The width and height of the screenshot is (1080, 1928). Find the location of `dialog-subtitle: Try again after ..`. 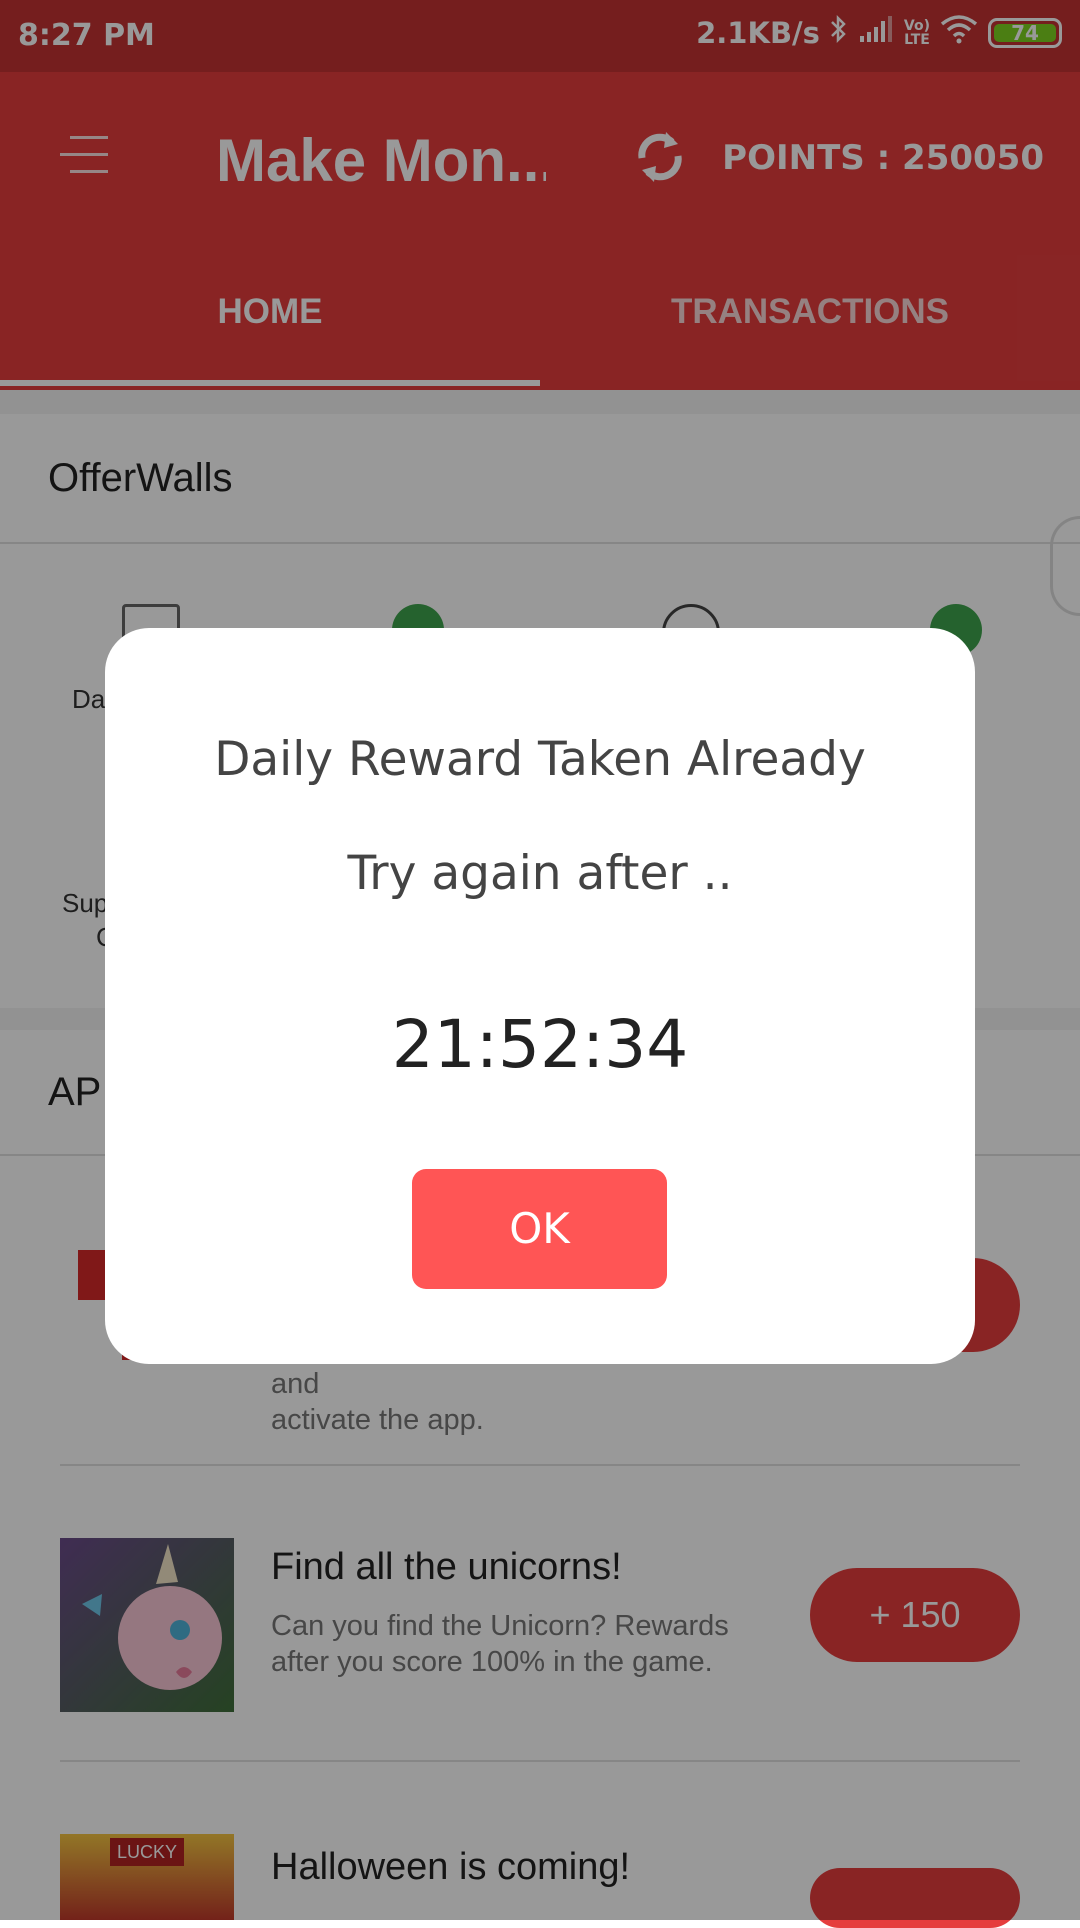

dialog-subtitle: Try again after .. is located at coordinates (540, 873).